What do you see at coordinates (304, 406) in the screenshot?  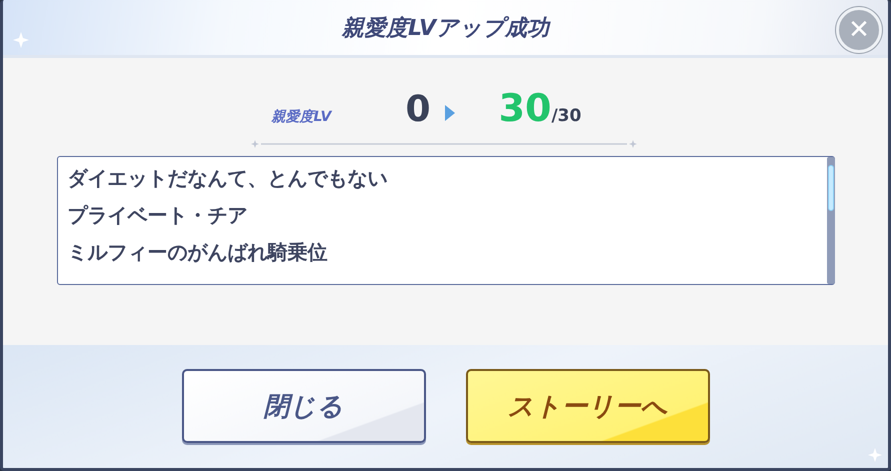 I see `close-dialog-button: 閉じる` at bounding box center [304, 406].